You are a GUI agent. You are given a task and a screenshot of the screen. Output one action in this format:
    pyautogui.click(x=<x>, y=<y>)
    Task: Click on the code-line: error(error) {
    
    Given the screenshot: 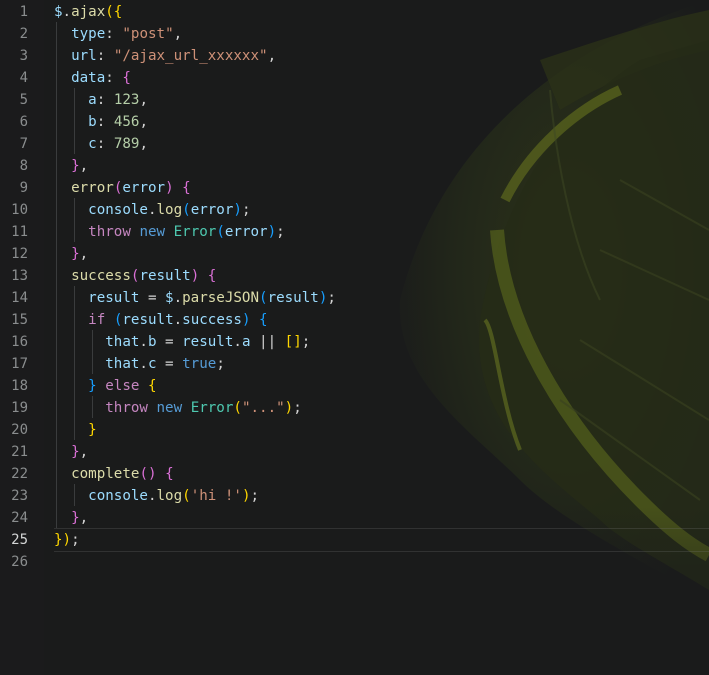 What is the action you would take?
    pyautogui.click(x=122, y=188)
    